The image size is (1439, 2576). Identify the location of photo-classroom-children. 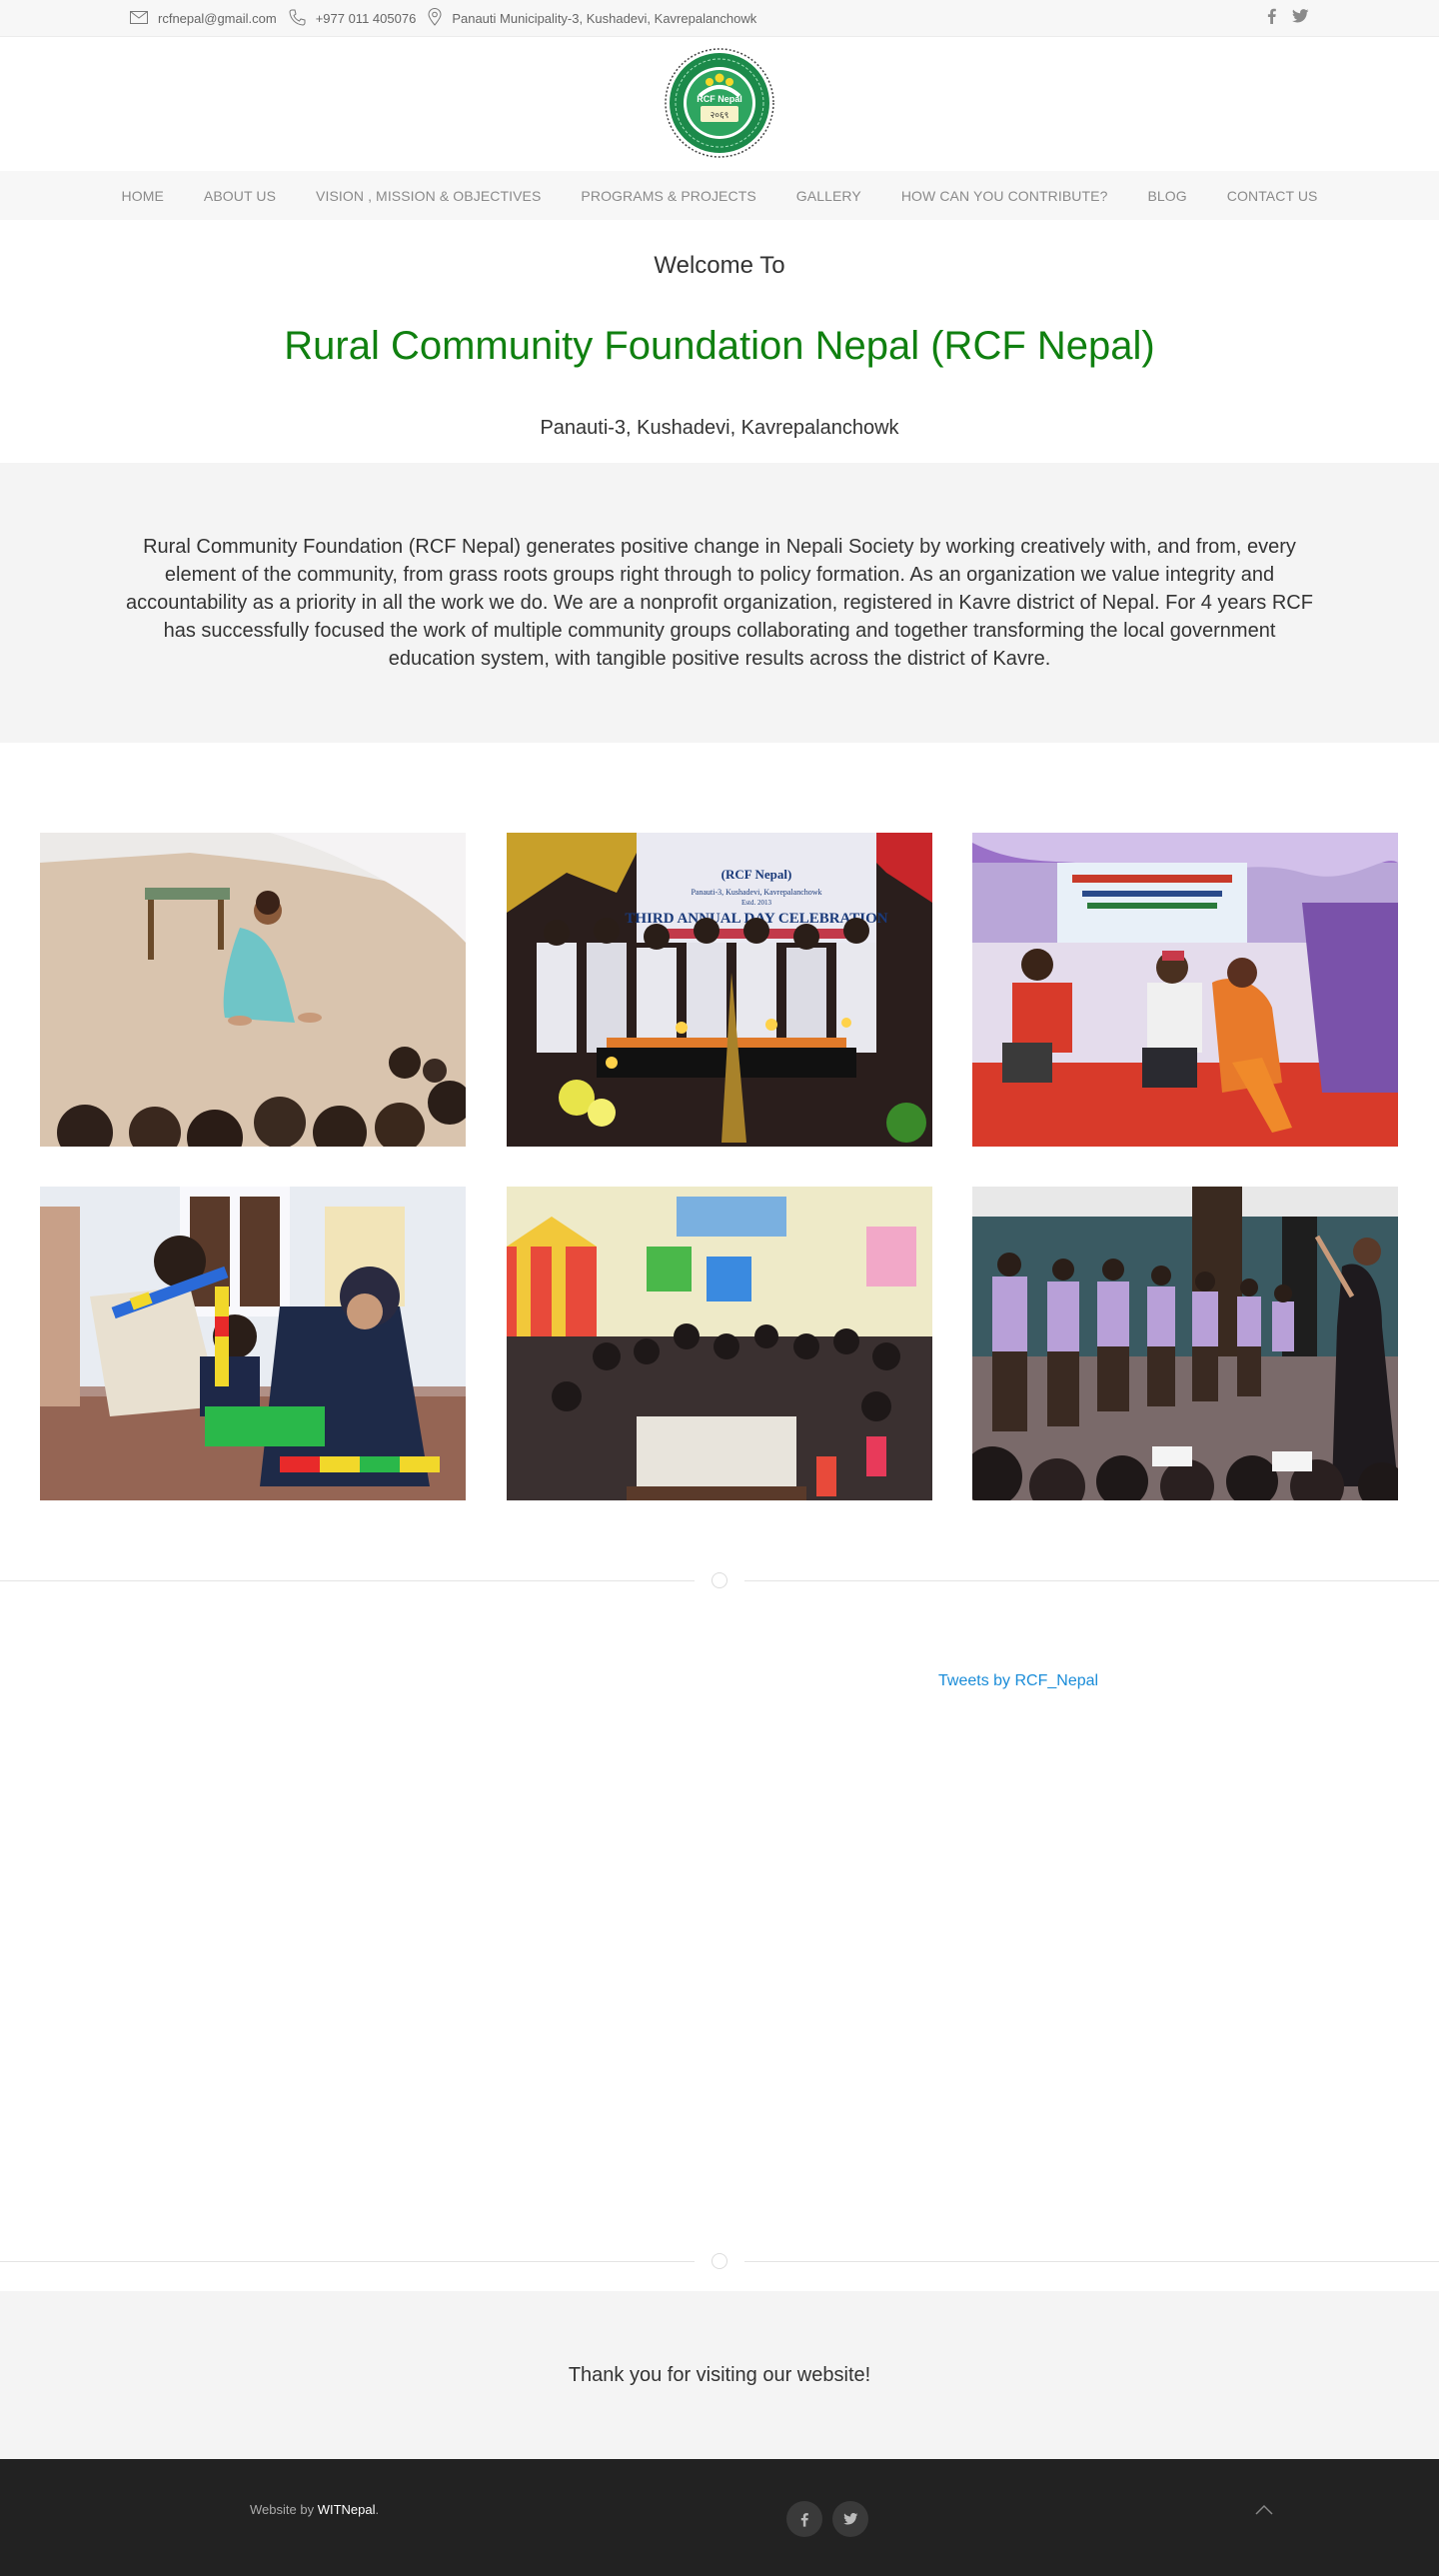
(719, 1344).